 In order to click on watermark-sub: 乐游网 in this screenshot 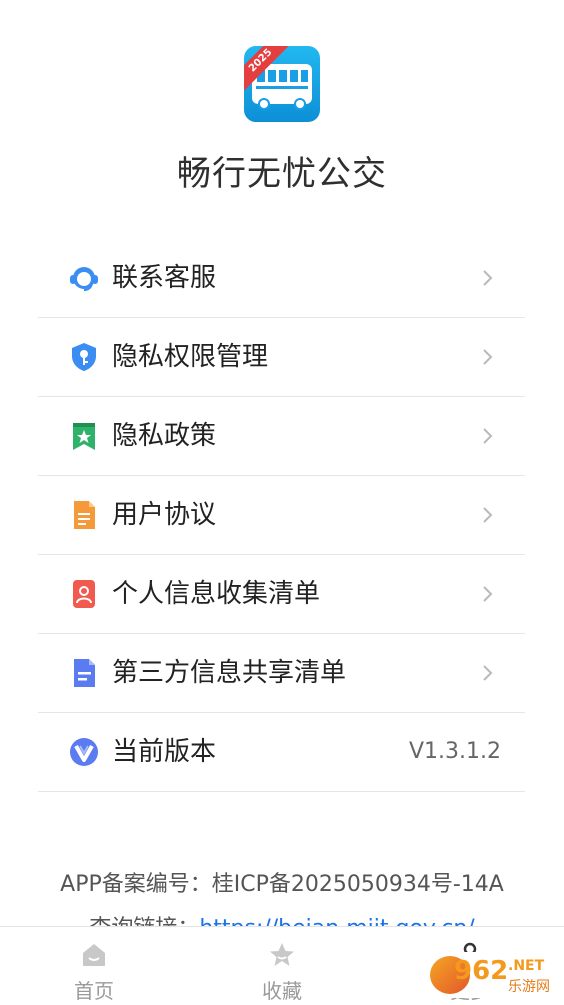, I will do `click(529, 987)`.